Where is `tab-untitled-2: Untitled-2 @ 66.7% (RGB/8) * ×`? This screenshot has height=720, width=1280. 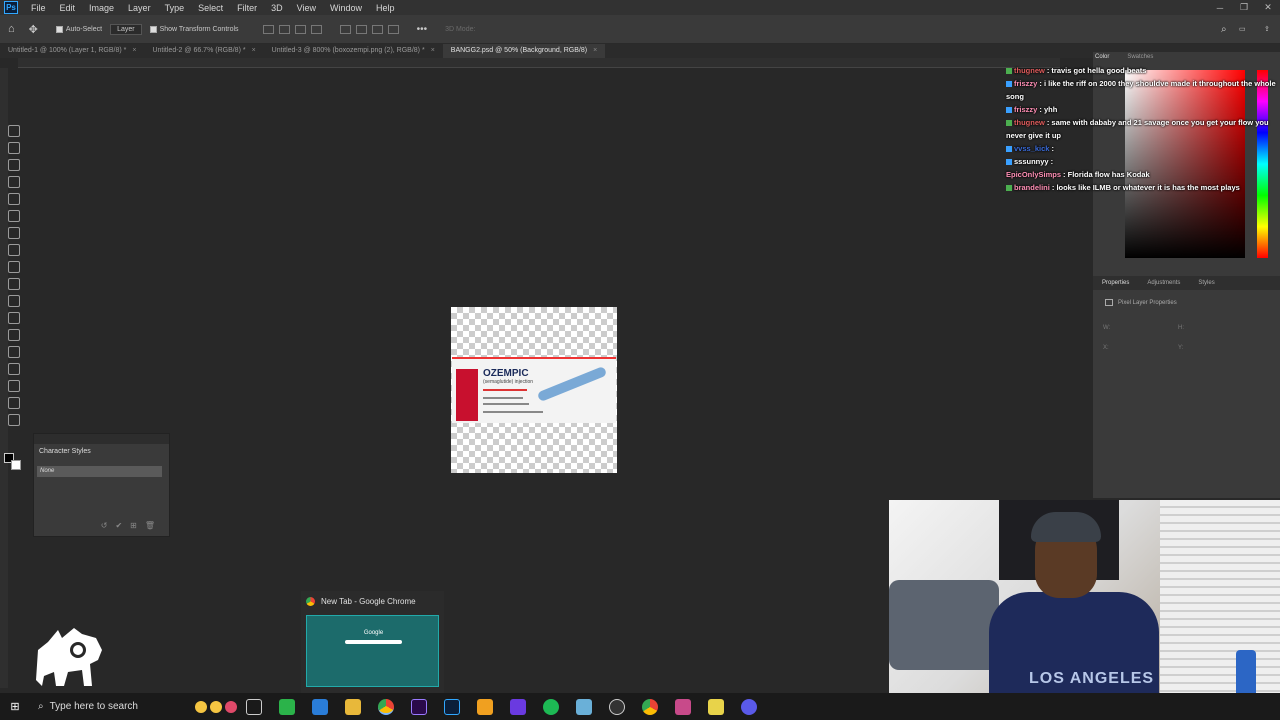 tab-untitled-2: Untitled-2 @ 66.7% (RGB/8) * × is located at coordinates (203, 51).